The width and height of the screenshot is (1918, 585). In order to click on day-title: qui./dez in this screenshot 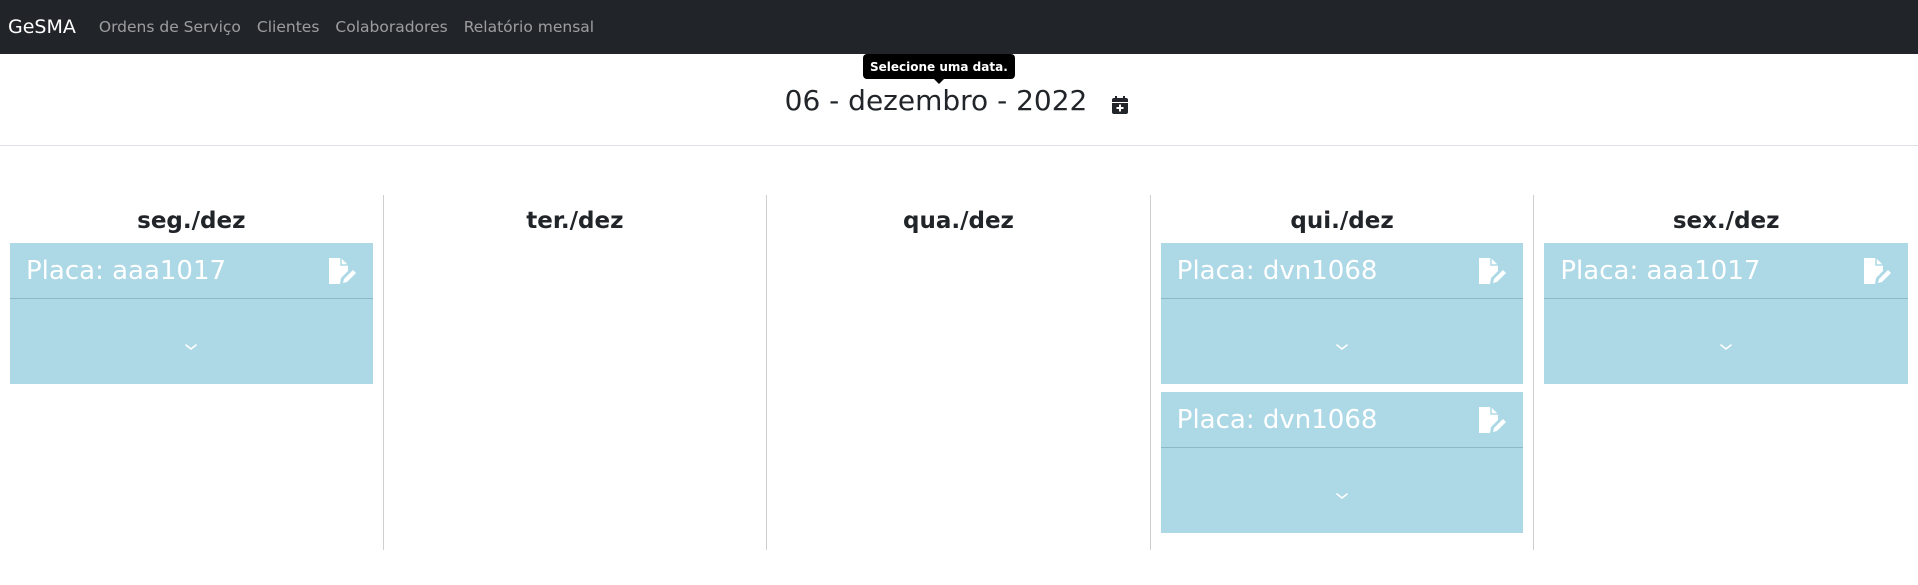, I will do `click(1342, 221)`.